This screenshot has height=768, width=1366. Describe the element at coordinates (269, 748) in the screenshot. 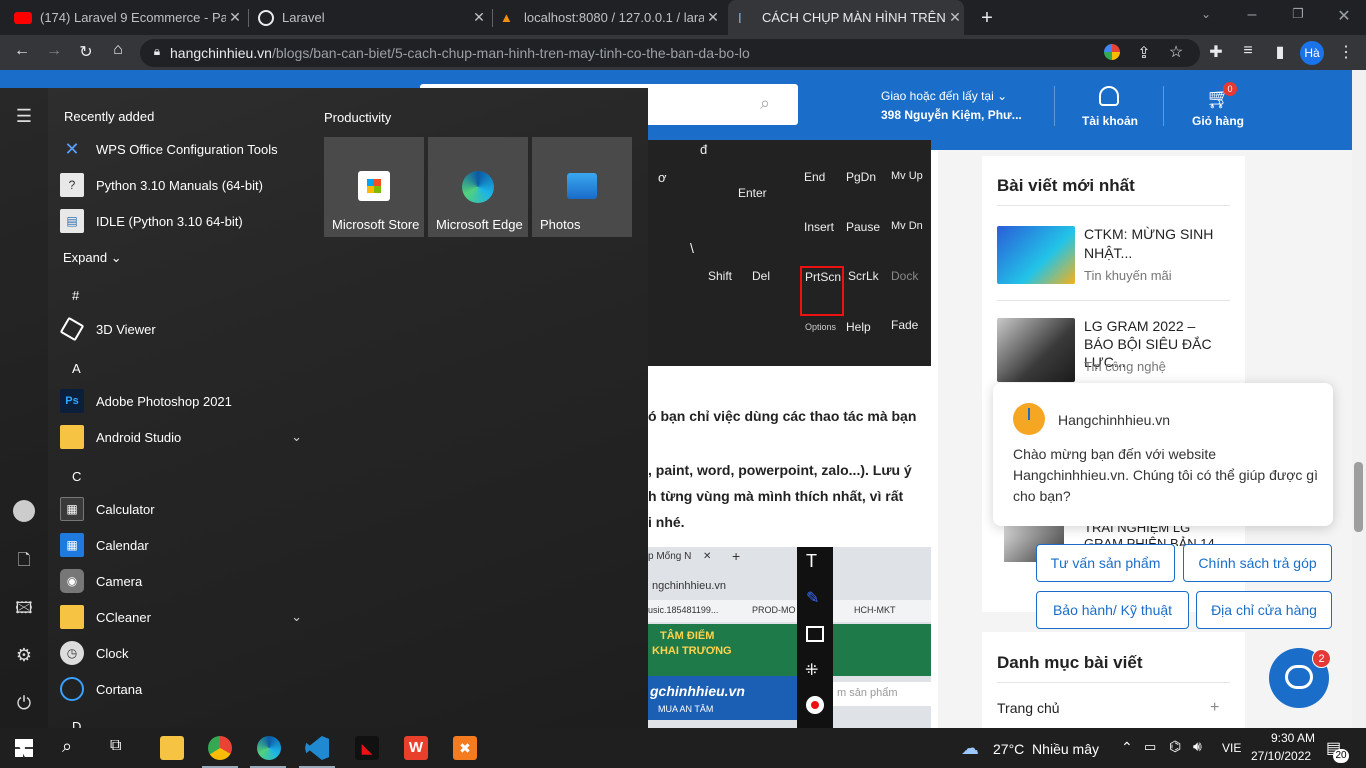

I see `edge-taskbar-icon` at that location.